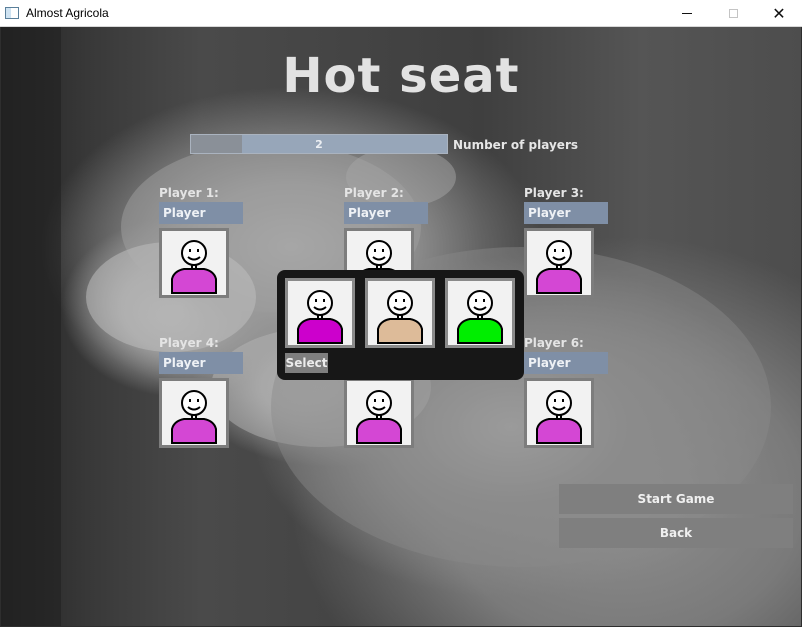 Image resolution: width=802 pixels, height=627 pixels. What do you see at coordinates (554, 343) in the screenshot?
I see `player-label: Player 6:` at bounding box center [554, 343].